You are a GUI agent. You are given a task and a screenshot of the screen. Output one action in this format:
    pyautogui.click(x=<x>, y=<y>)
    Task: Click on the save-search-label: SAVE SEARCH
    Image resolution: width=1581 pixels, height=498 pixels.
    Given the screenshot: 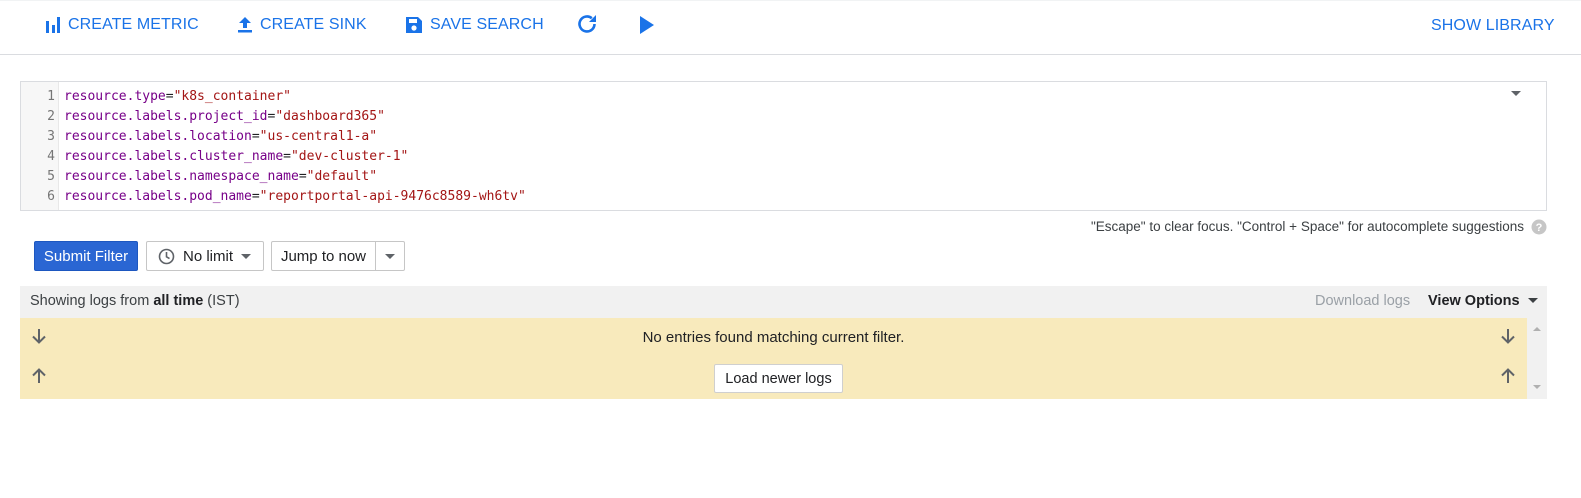 What is the action you would take?
    pyautogui.click(x=487, y=24)
    